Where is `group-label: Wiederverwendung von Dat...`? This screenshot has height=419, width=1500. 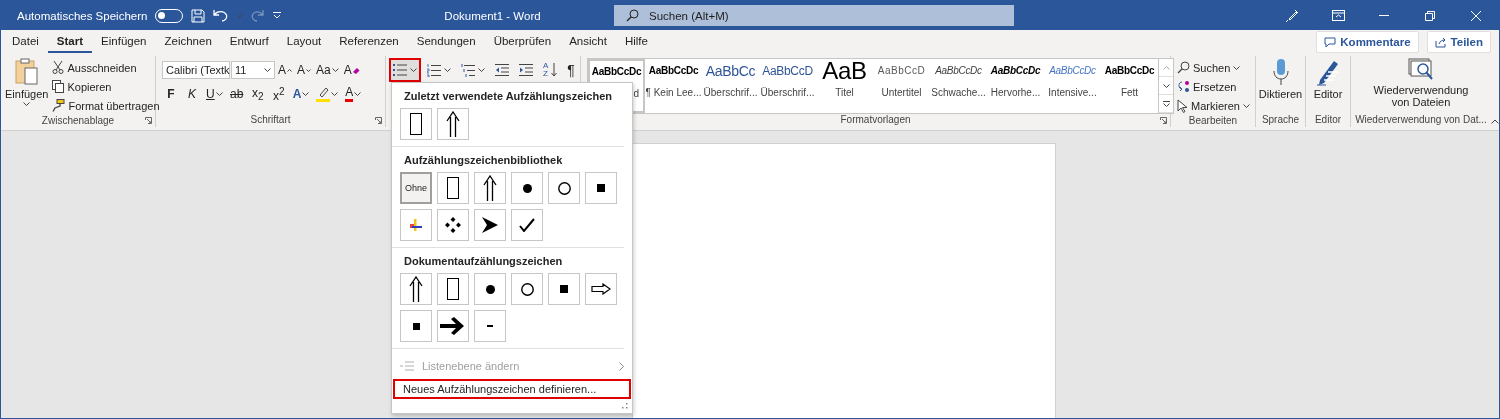 group-label: Wiederverwendung von Dat... is located at coordinates (1421, 120).